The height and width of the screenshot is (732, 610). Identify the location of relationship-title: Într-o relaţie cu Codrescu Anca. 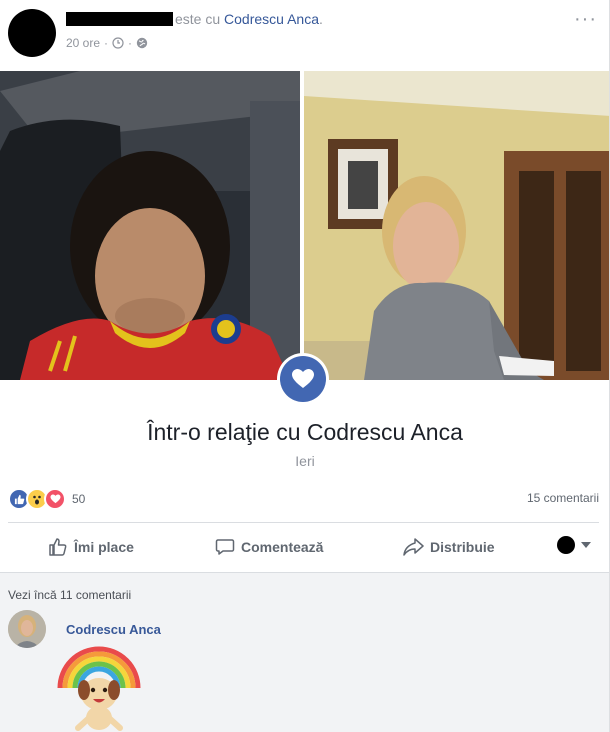
(305, 432).